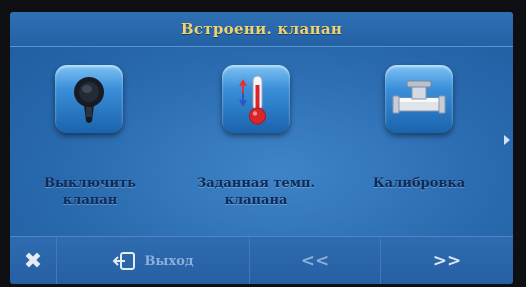 The height and width of the screenshot is (287, 526). I want to click on close-icon: ✖, so click(33, 261).